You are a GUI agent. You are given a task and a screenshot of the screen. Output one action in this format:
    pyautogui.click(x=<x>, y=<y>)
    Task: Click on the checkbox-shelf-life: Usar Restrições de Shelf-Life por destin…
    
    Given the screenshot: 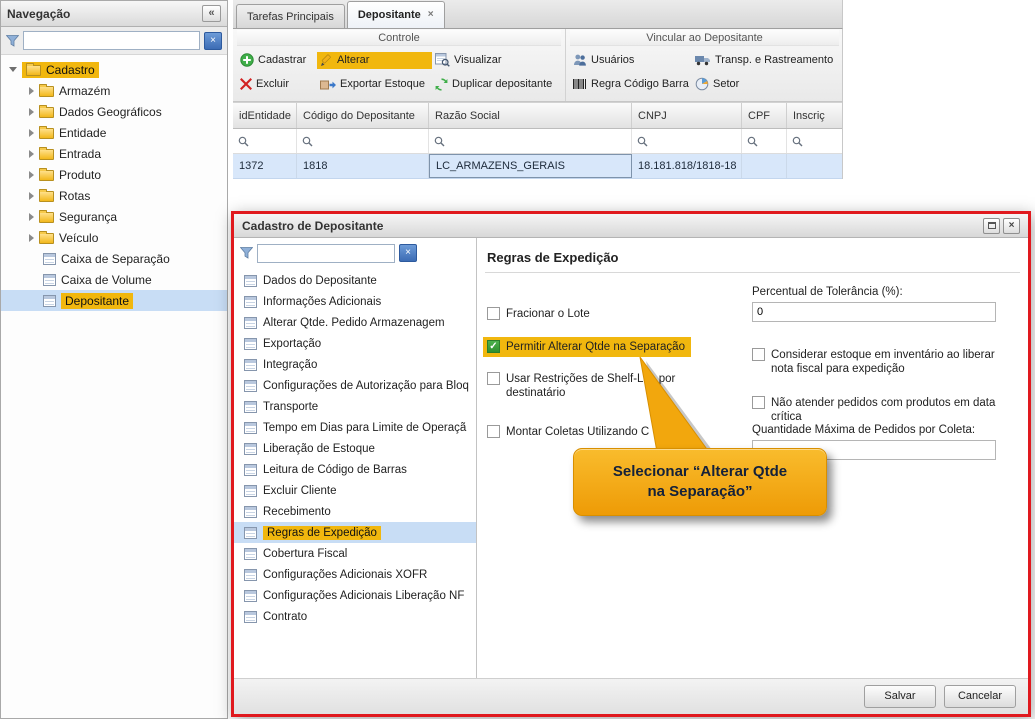 What is the action you would take?
    pyautogui.click(x=587, y=386)
    